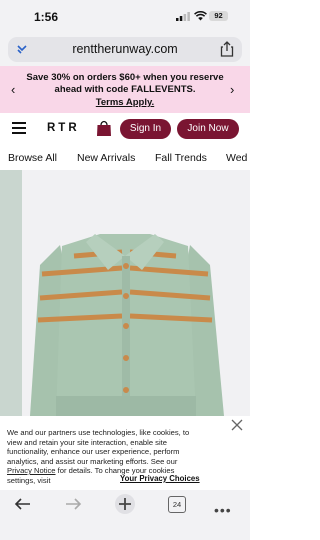 The height and width of the screenshot is (540, 320). I want to click on back-arrow-icon, so click(23, 504).